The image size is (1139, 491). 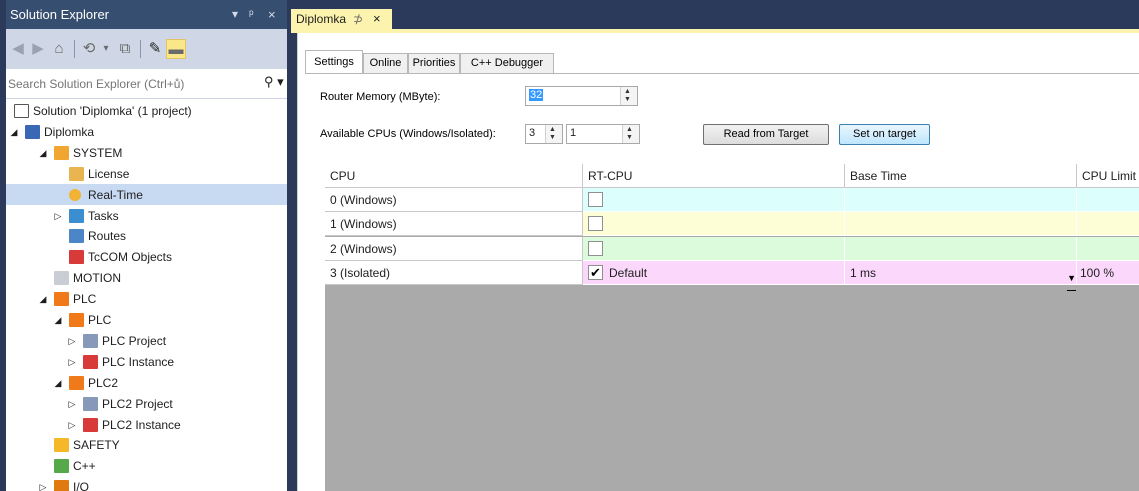 What do you see at coordinates (1071, 278) in the screenshot?
I see `chevron-down-icon: ▼` at bounding box center [1071, 278].